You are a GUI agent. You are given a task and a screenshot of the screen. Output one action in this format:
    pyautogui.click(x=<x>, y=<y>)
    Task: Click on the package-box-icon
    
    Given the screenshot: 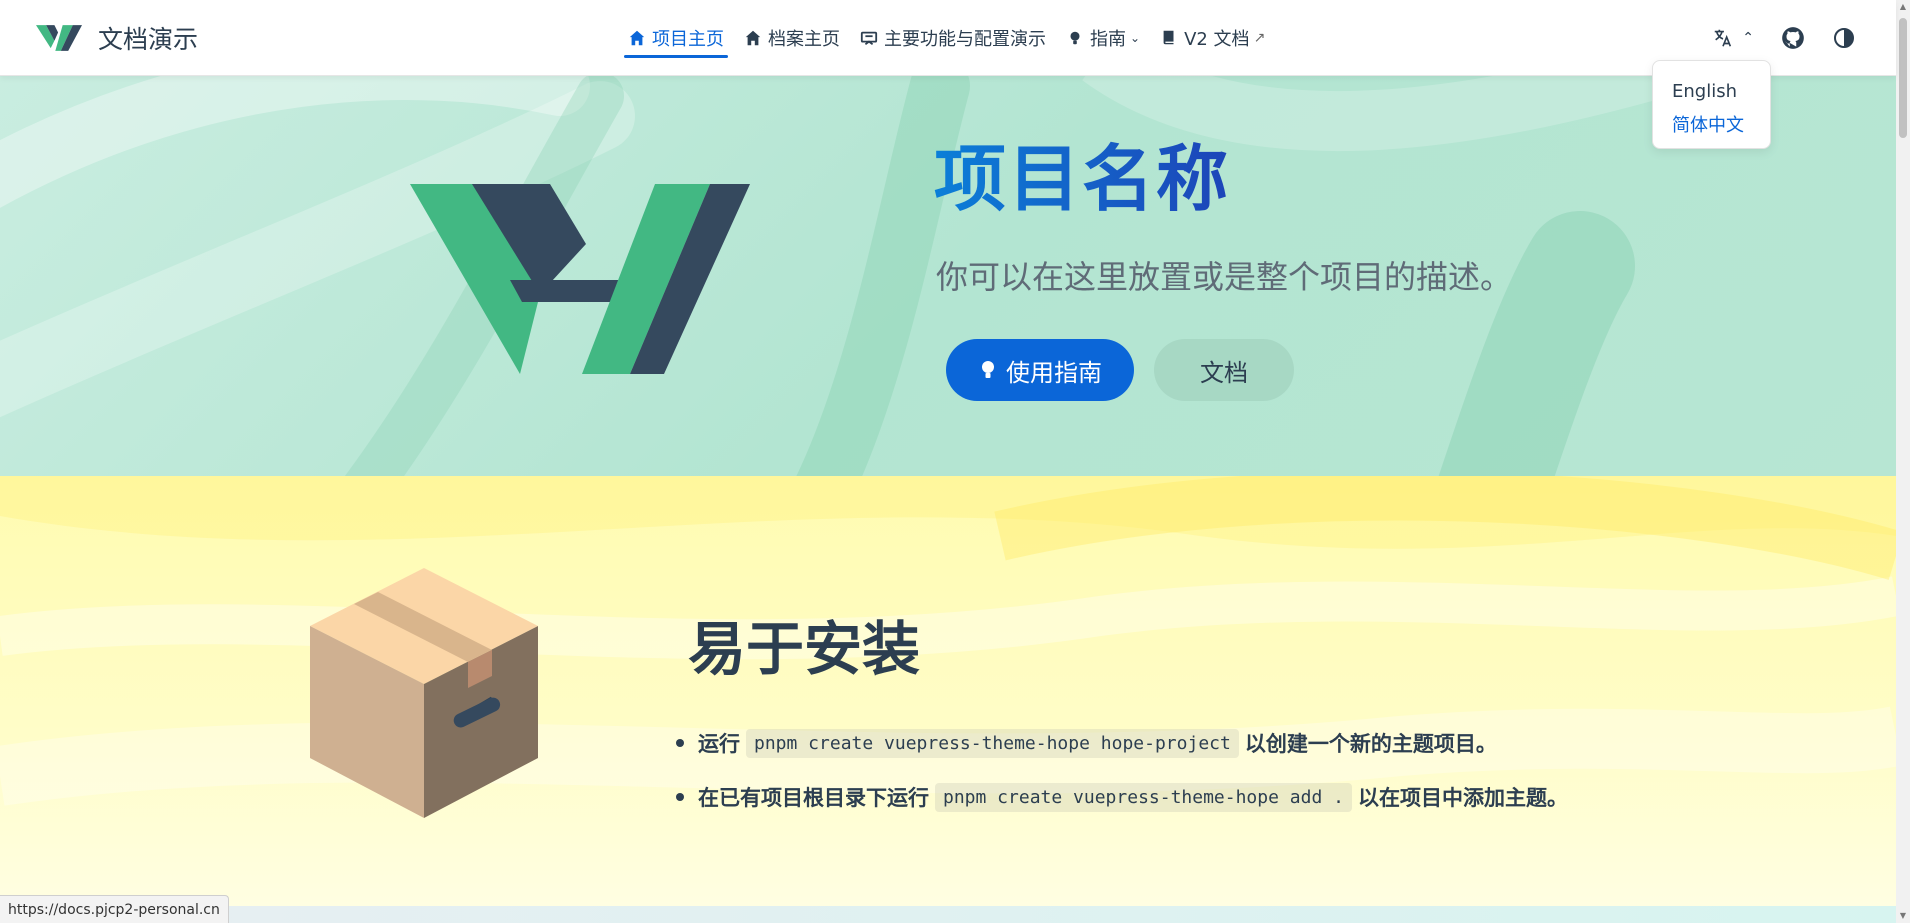 What is the action you would take?
    pyautogui.click(x=424, y=693)
    